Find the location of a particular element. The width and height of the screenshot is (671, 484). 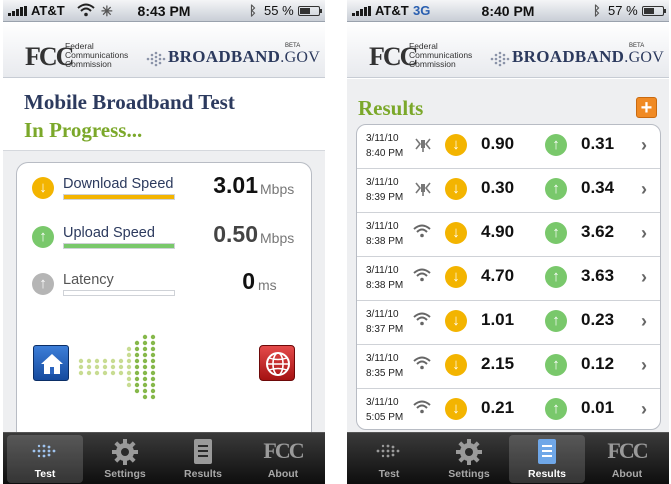

latency-unit: ms is located at coordinates (267, 285).